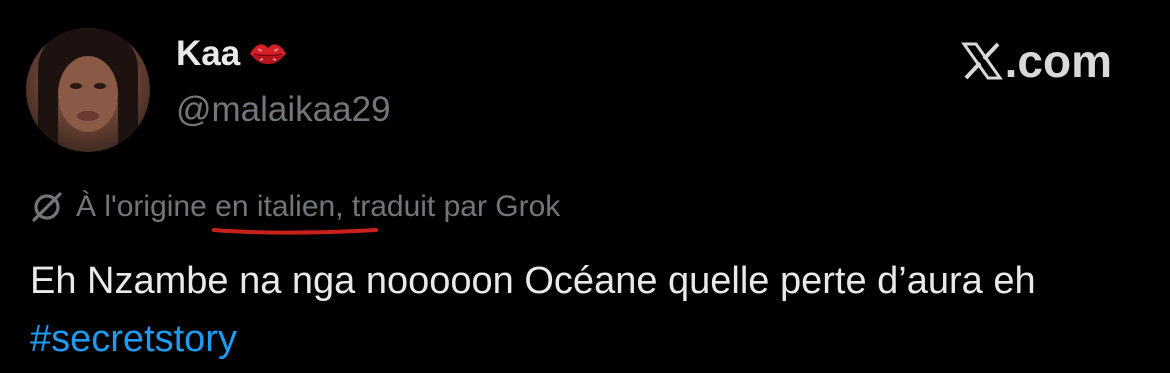 The height and width of the screenshot is (373, 1170). I want to click on x-com-logo: .com, so click(1036, 61).